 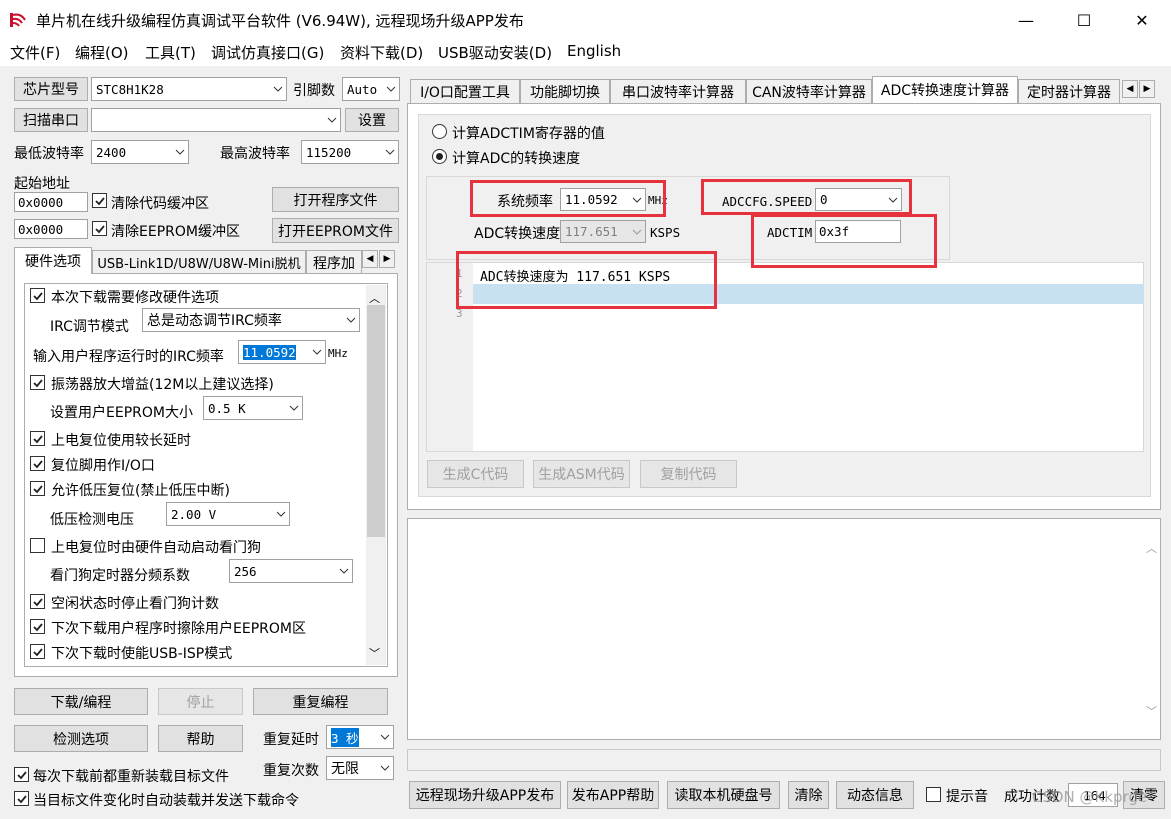 What do you see at coordinates (475, 474) in the screenshot?
I see `generate-c-button: 生成C代码` at bounding box center [475, 474].